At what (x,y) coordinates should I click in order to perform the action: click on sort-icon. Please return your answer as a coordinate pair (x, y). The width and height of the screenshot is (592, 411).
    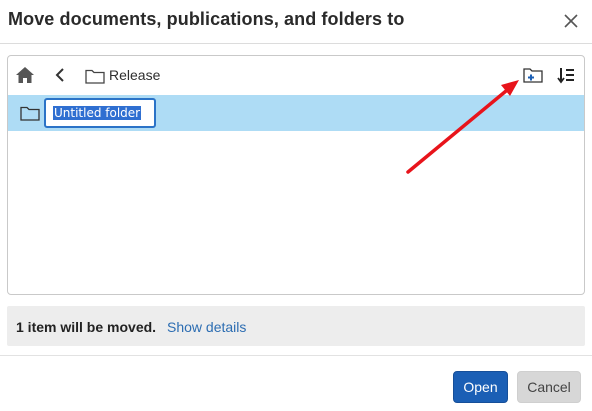
    Looking at the image, I should click on (566, 75).